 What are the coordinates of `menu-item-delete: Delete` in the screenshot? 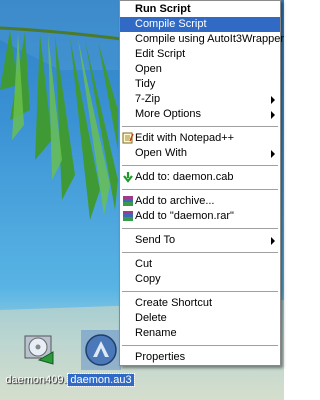 It's located at (200, 318).